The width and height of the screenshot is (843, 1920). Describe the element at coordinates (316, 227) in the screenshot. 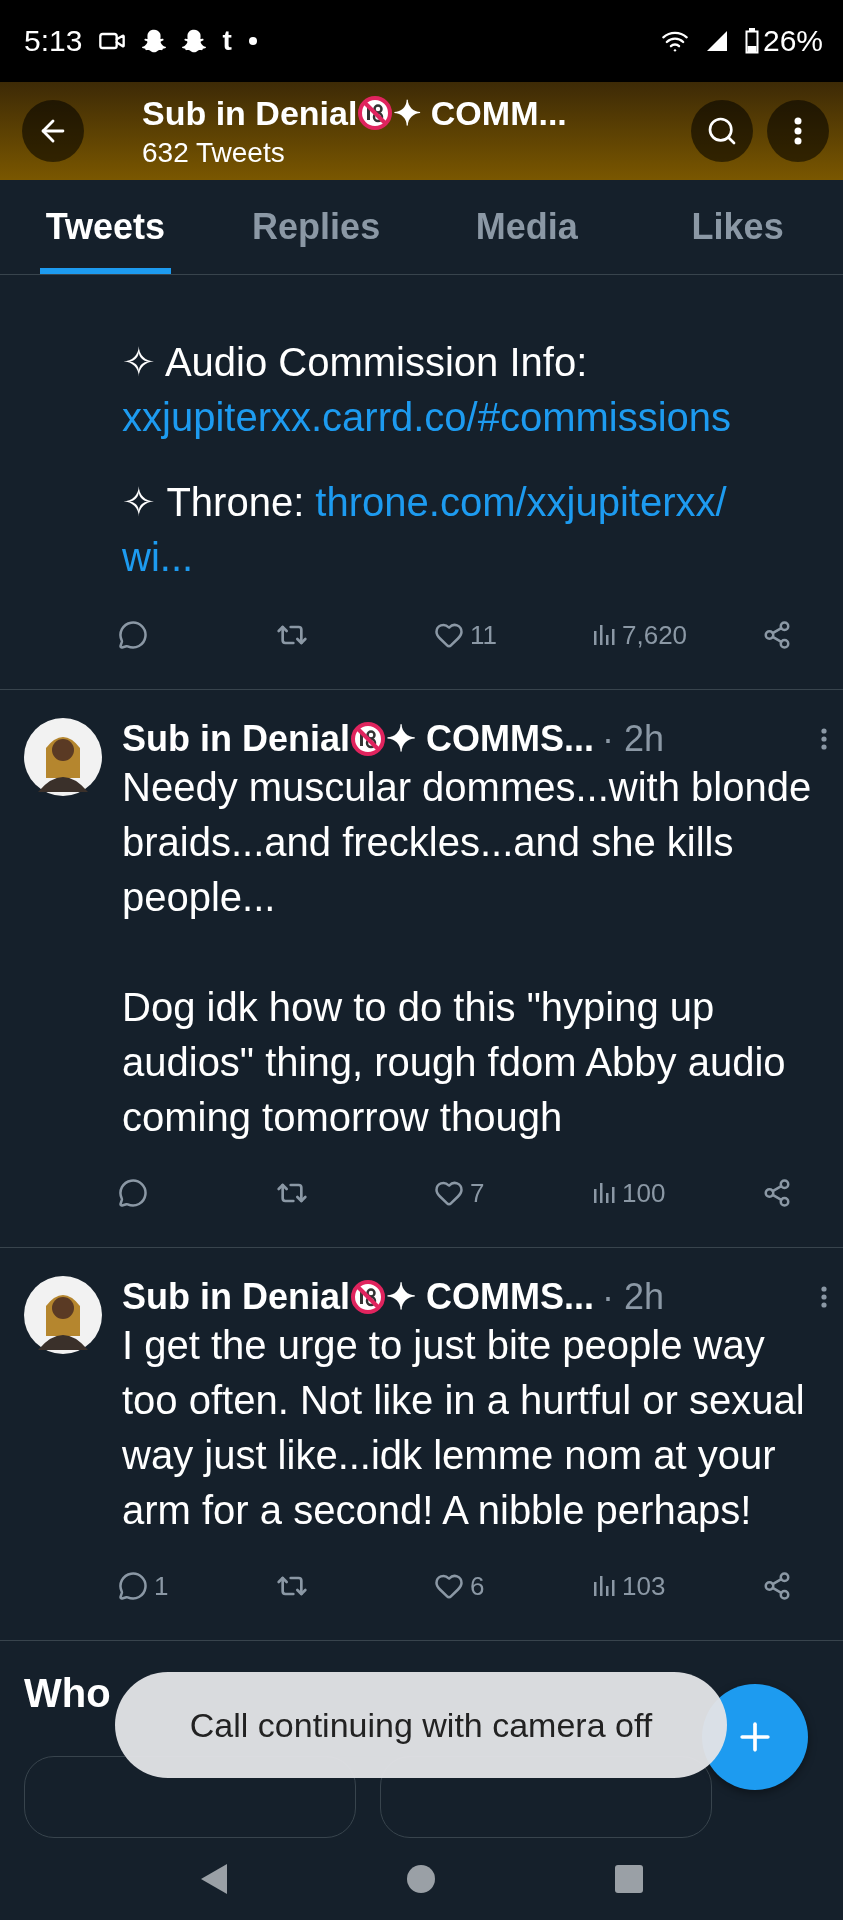

I see `tab: Replies` at that location.